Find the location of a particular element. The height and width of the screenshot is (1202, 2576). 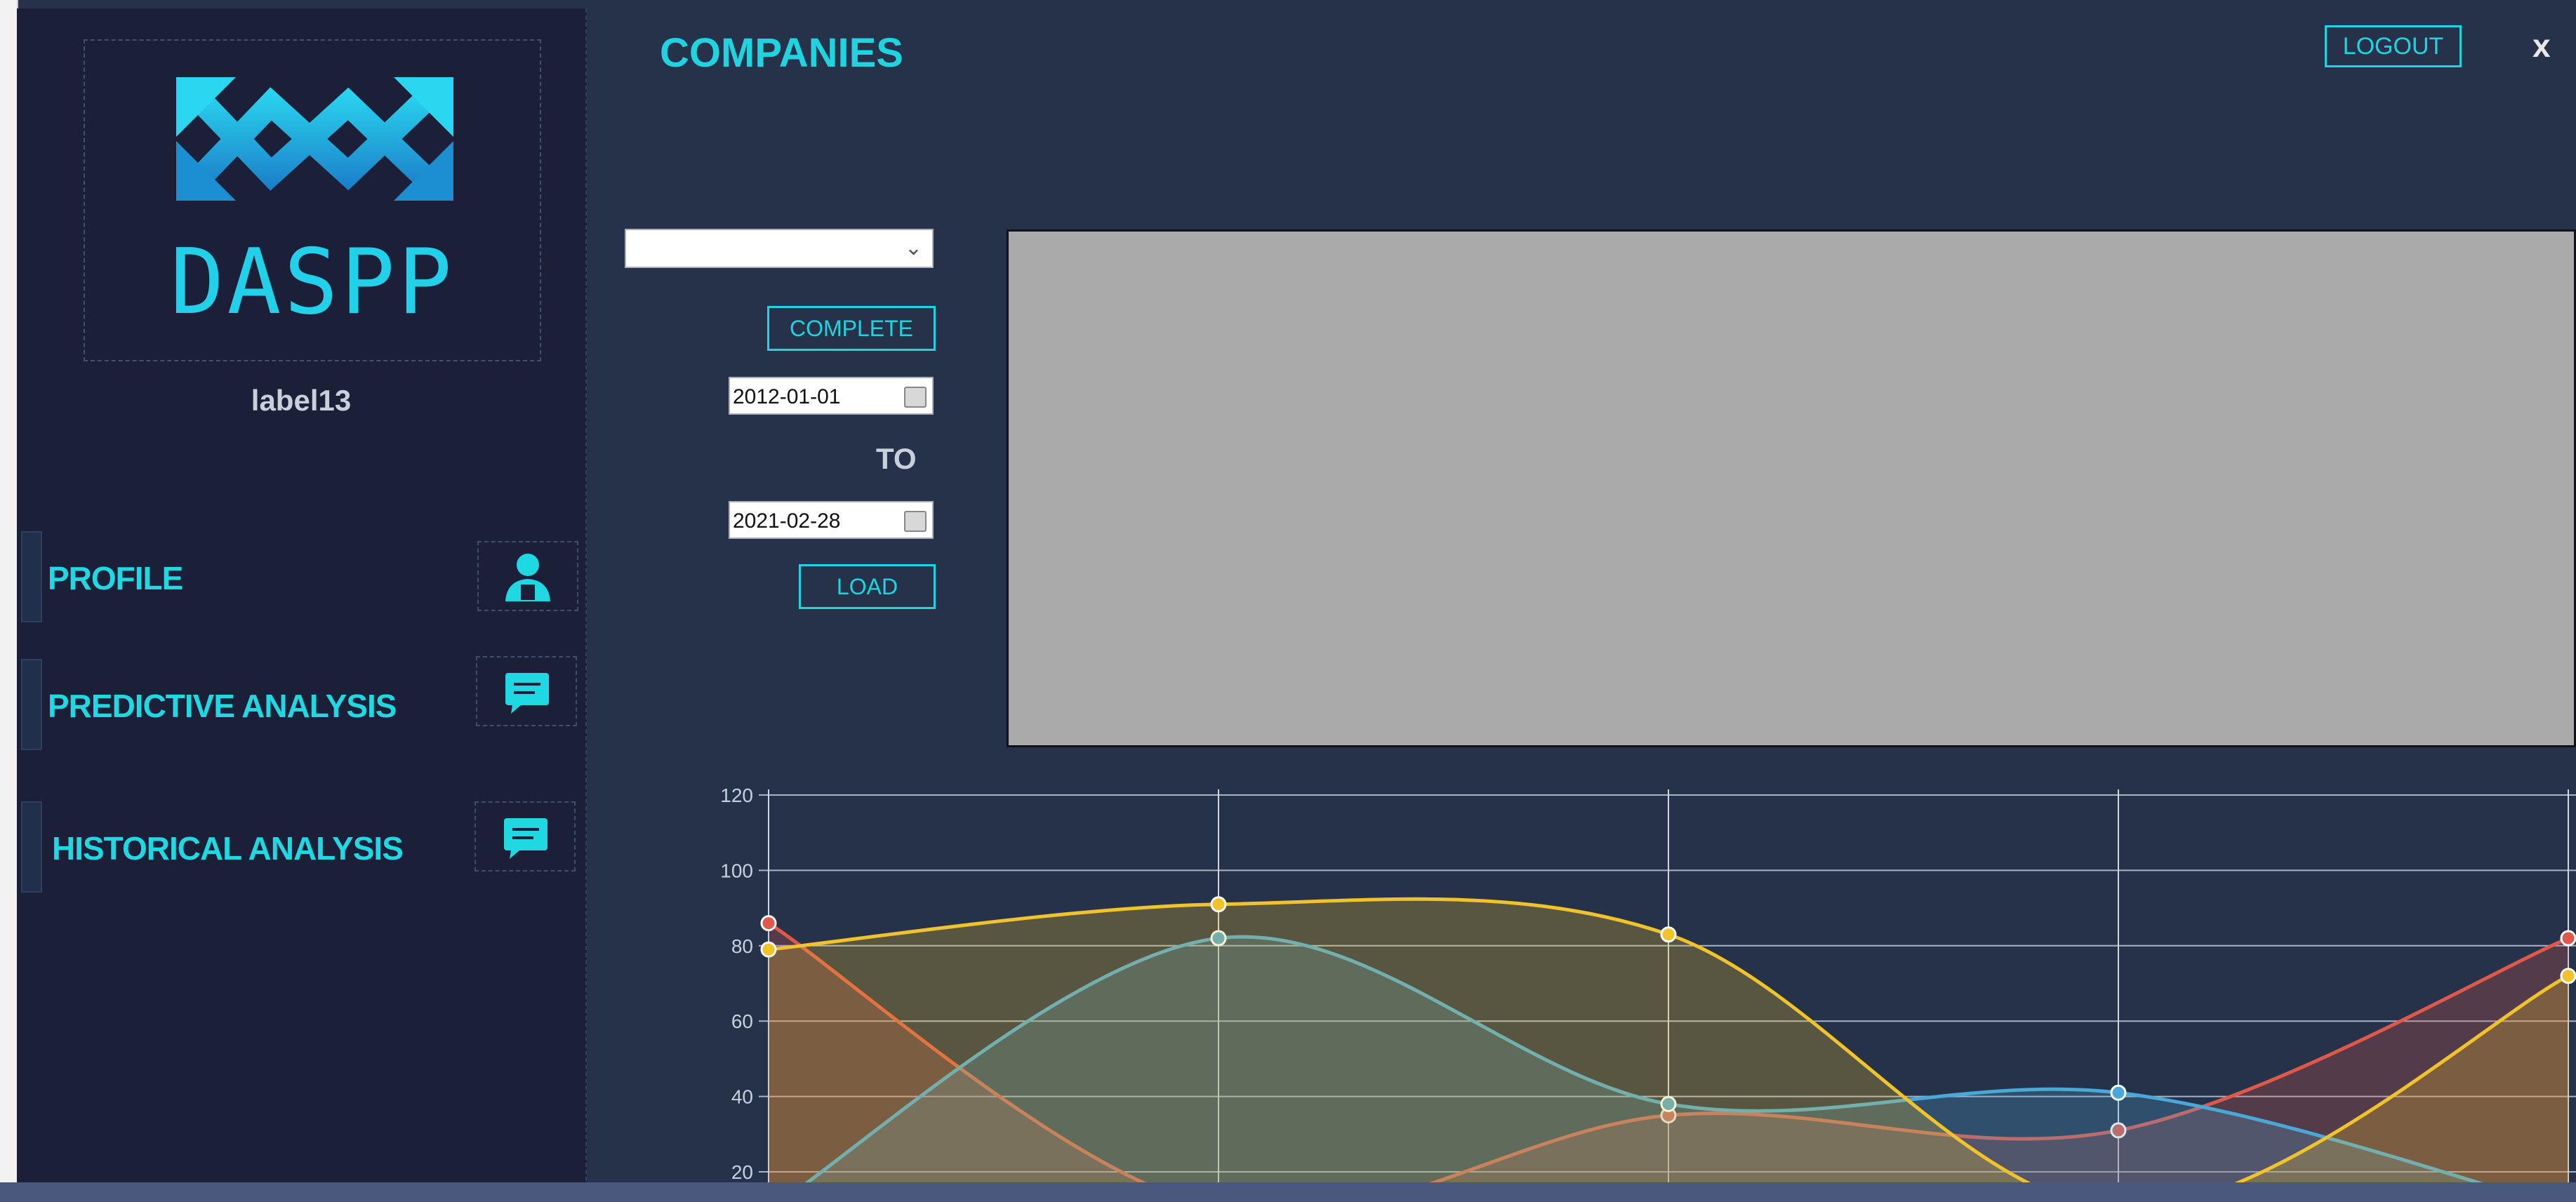

complete-button: COMPLETE is located at coordinates (851, 329).